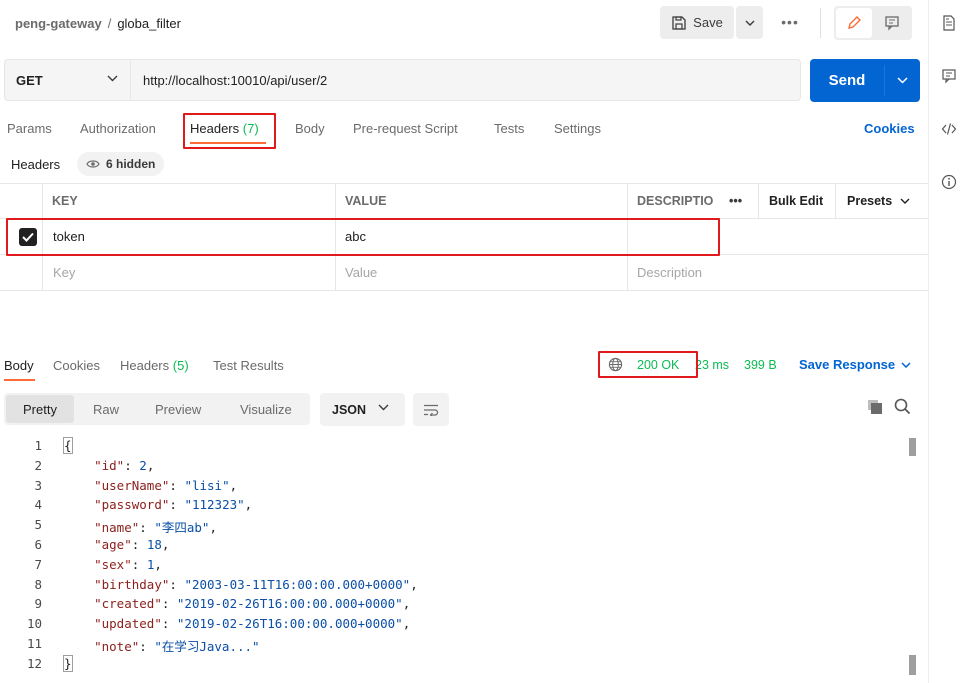 Image resolution: width=966 pixels, height=683 pixels. I want to click on code-text: "name": "李四ab",, so click(155, 527).